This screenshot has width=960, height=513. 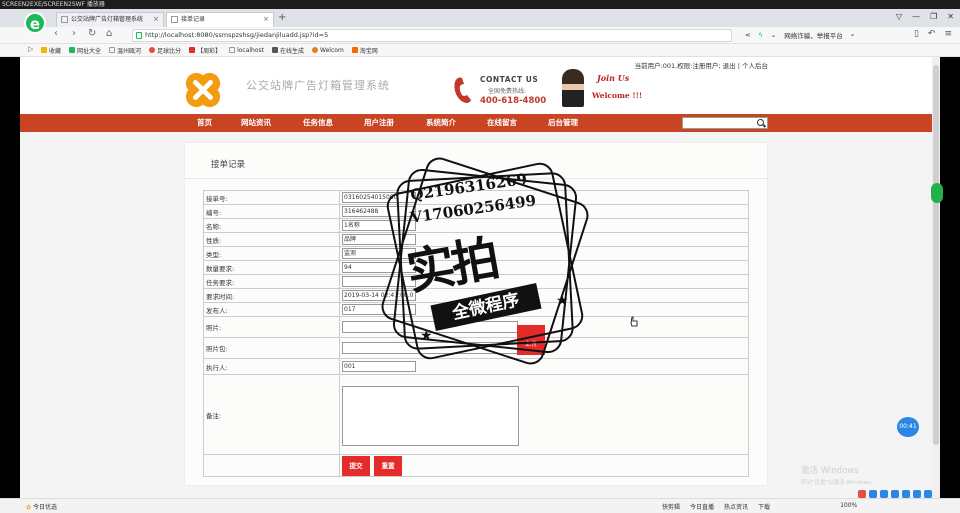 What do you see at coordinates (204, 123) in the screenshot?
I see `nav-home: 首页` at bounding box center [204, 123].